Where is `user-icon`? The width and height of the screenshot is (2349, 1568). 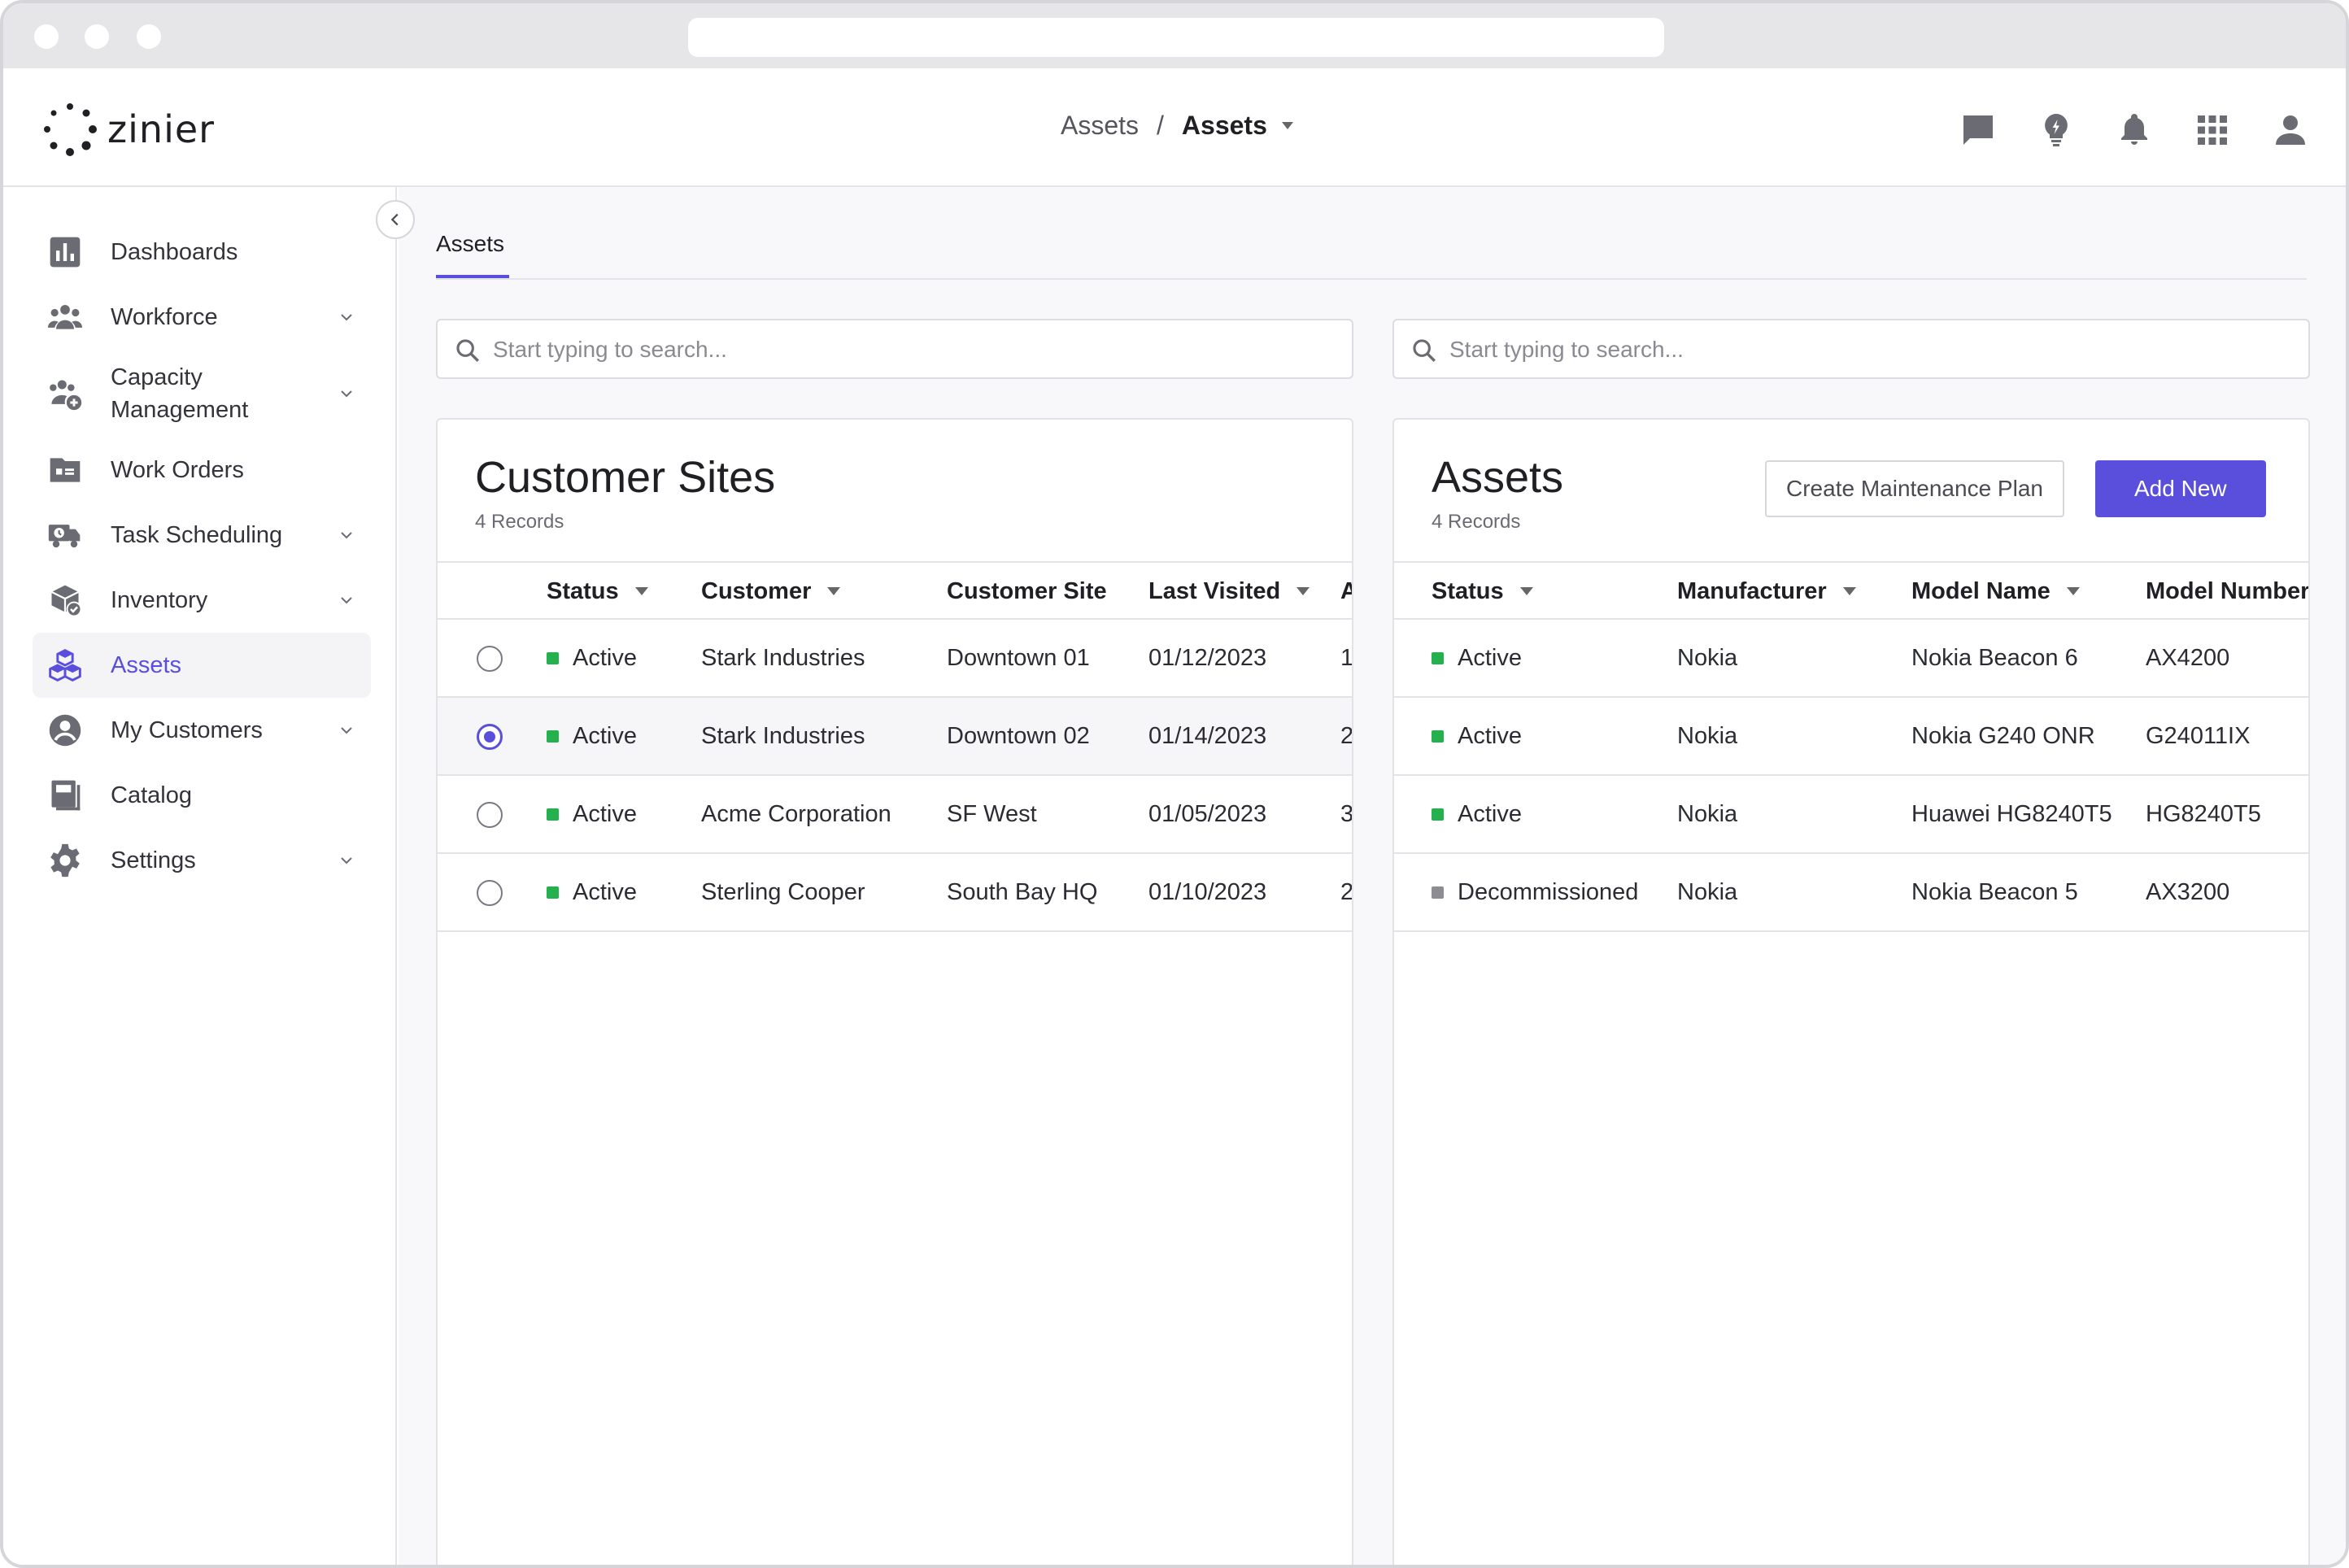
user-icon is located at coordinates (2290, 130).